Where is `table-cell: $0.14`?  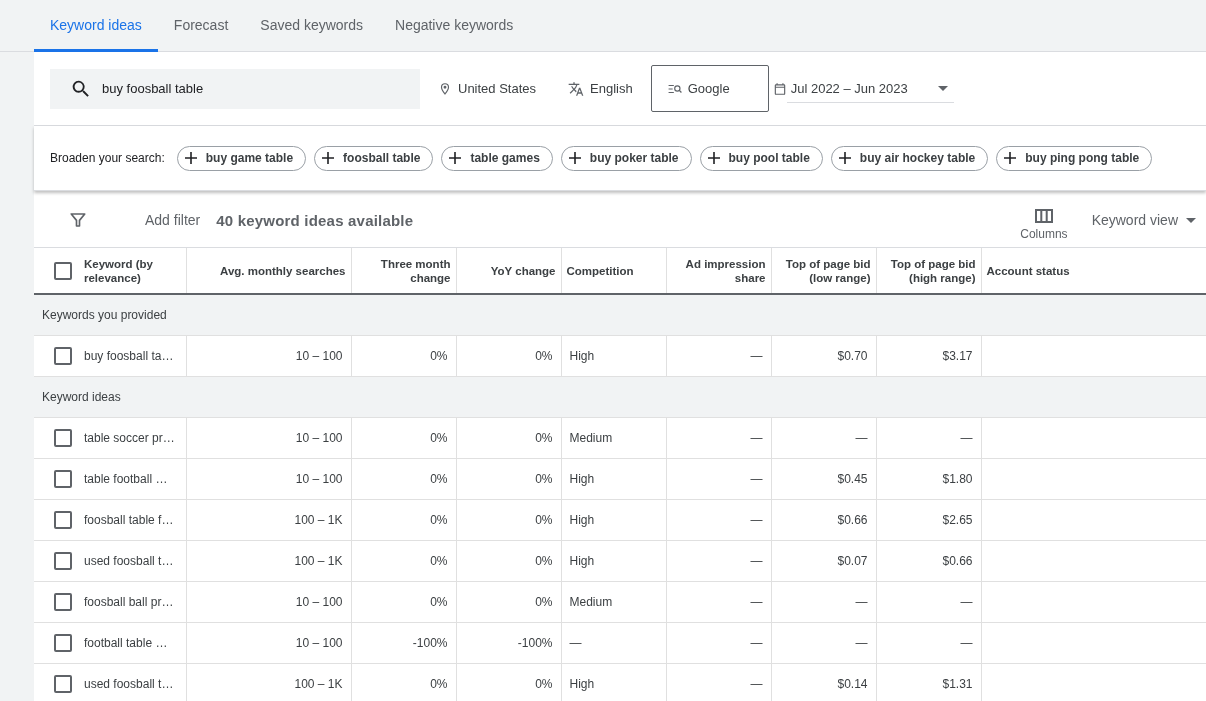 table-cell: $0.14 is located at coordinates (852, 684).